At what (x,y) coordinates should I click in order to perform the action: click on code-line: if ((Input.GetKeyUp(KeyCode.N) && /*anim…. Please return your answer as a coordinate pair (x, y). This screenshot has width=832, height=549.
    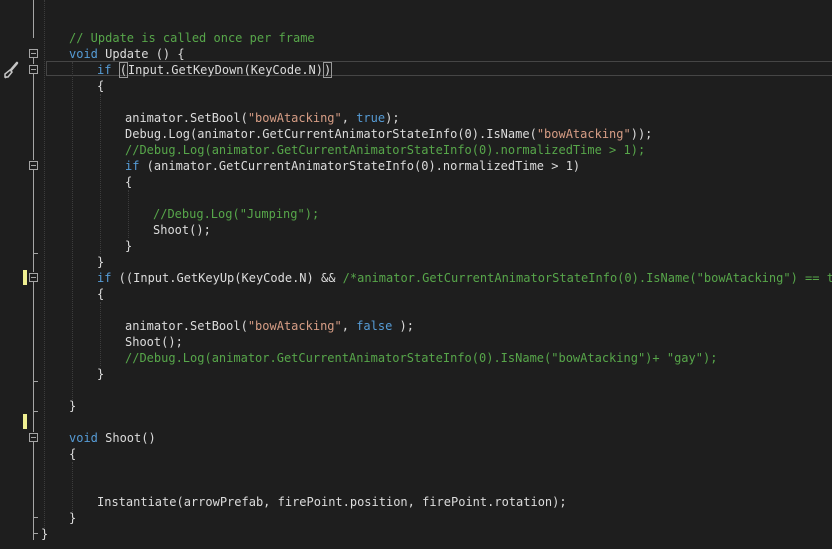
    Looking at the image, I should click on (464, 278).